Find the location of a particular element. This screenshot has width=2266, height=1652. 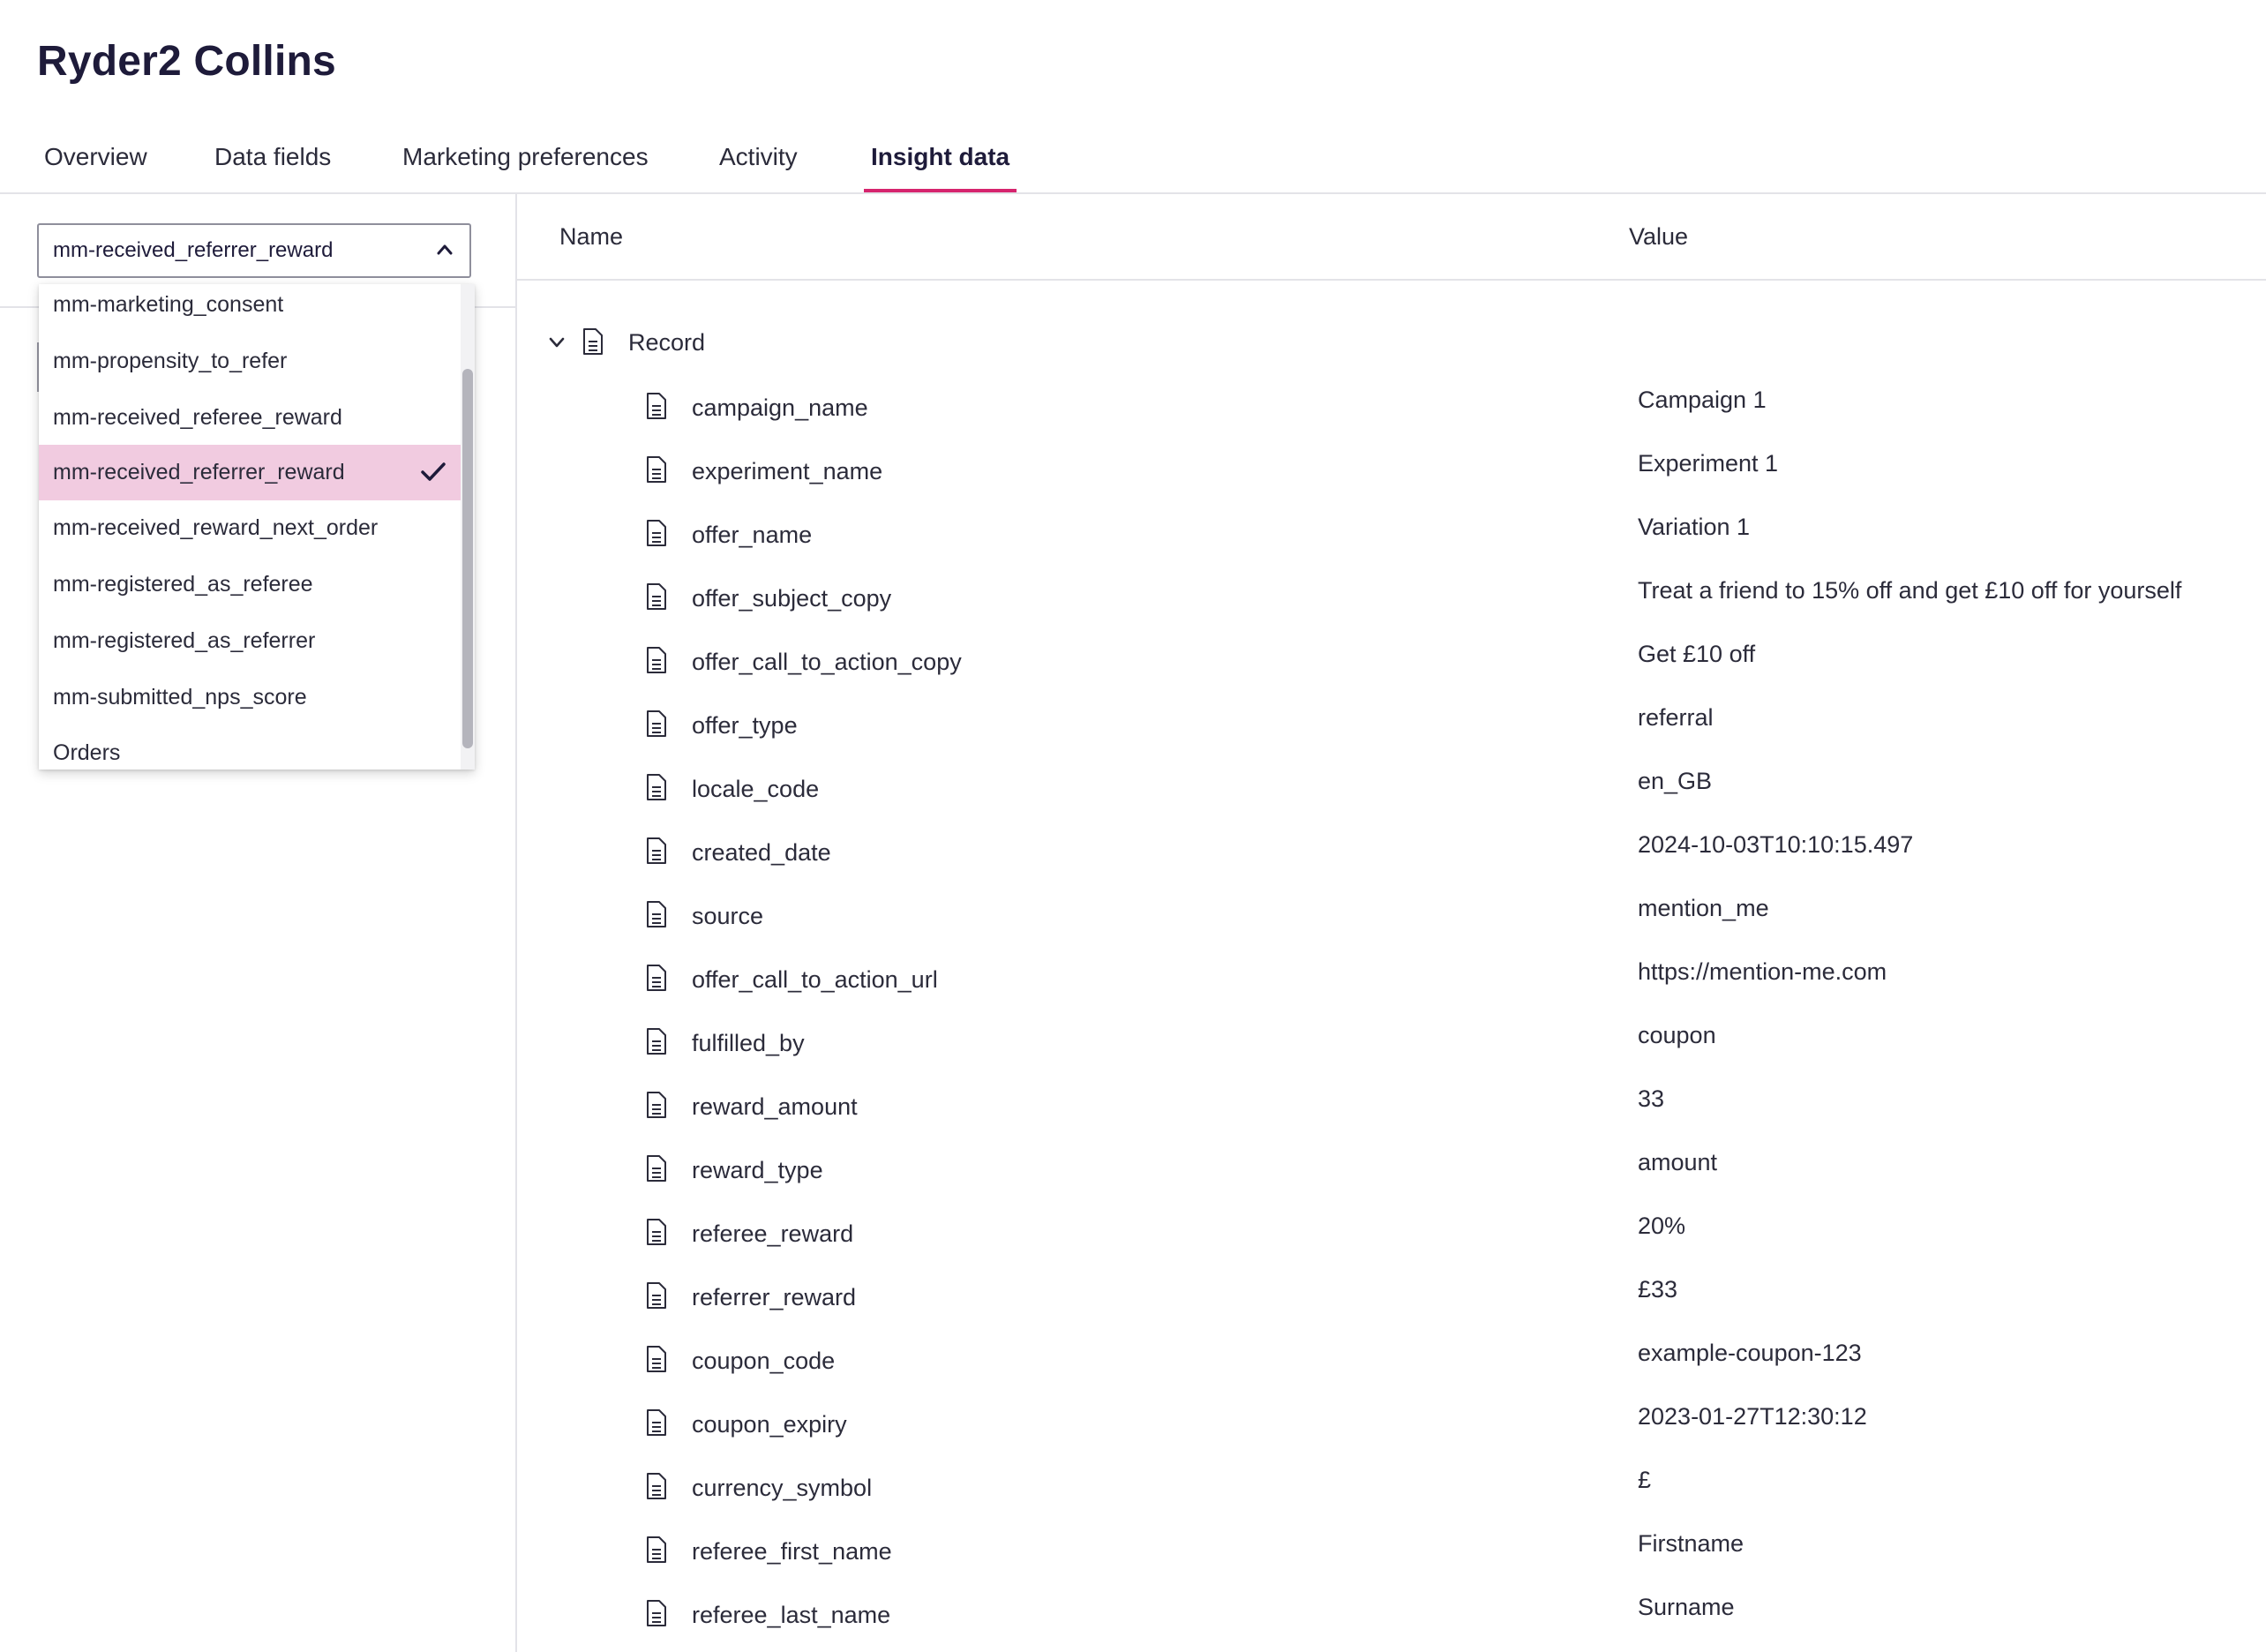

dropdown-option-orders: Orders is located at coordinates (250, 747).